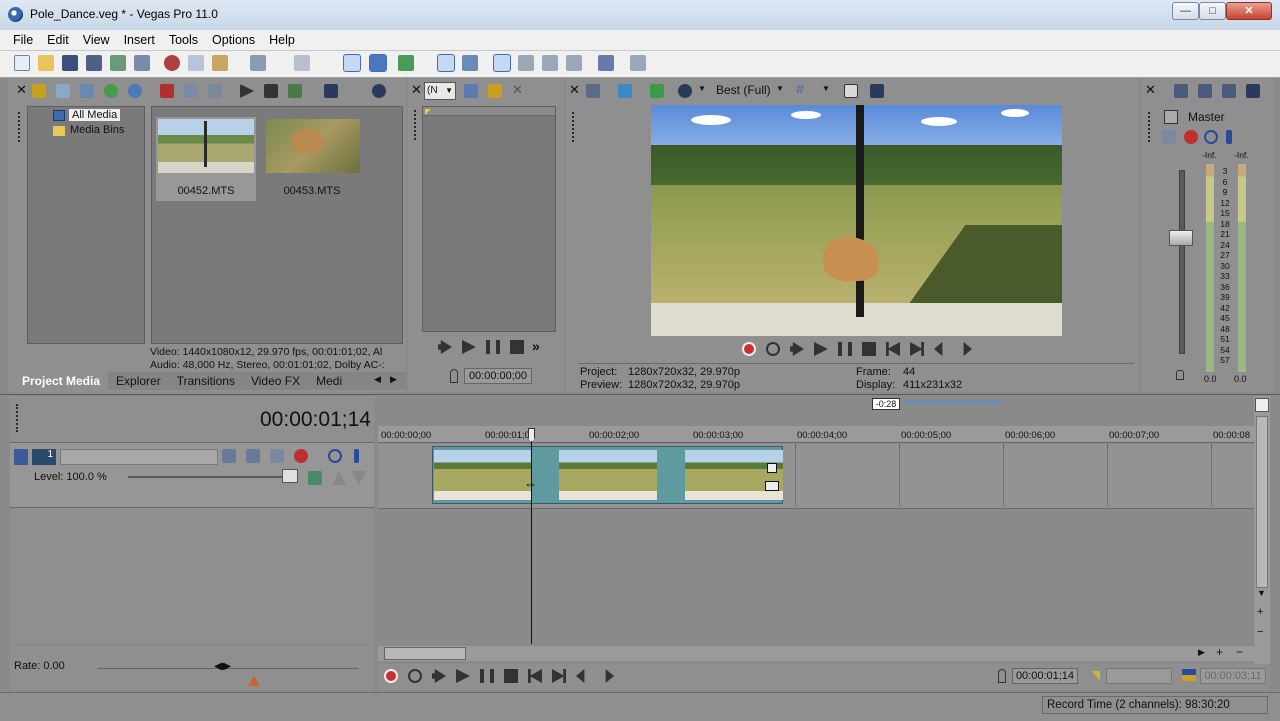  I want to click on chevron-down-icon: ▼, so click(780, 88).